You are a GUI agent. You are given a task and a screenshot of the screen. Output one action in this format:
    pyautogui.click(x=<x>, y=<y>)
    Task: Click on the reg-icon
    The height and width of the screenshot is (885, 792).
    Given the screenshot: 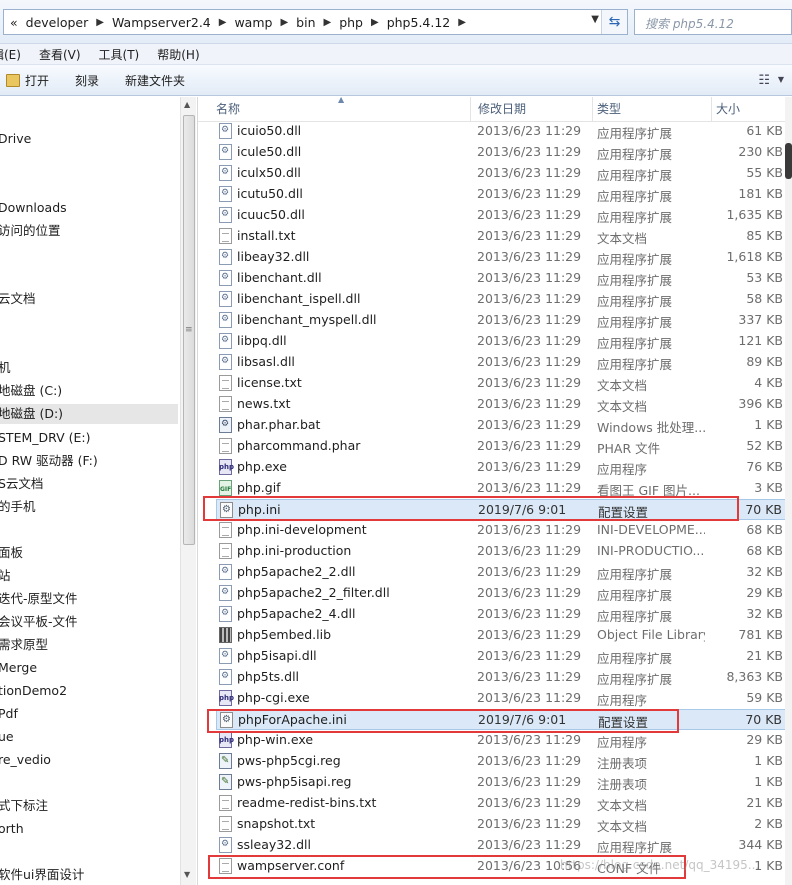 What is the action you would take?
    pyautogui.click(x=225, y=761)
    